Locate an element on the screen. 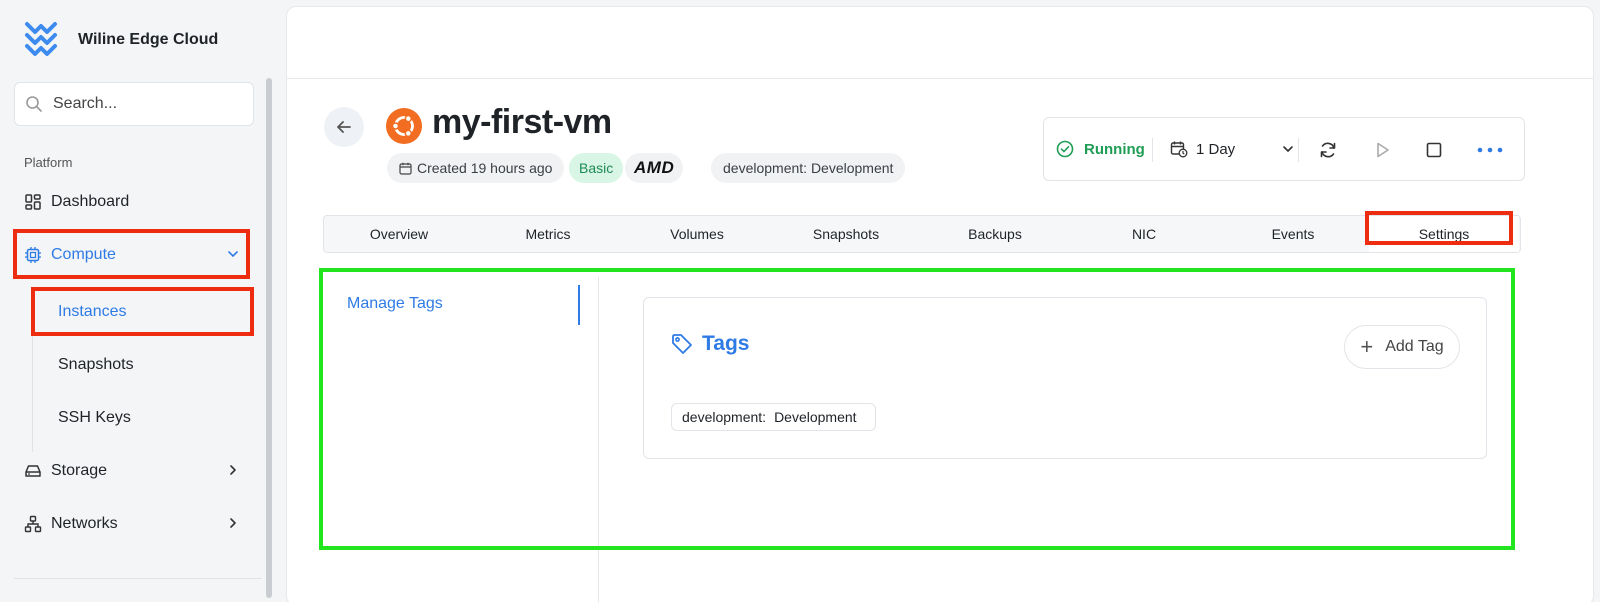  dashboard-icon is located at coordinates (33, 202).